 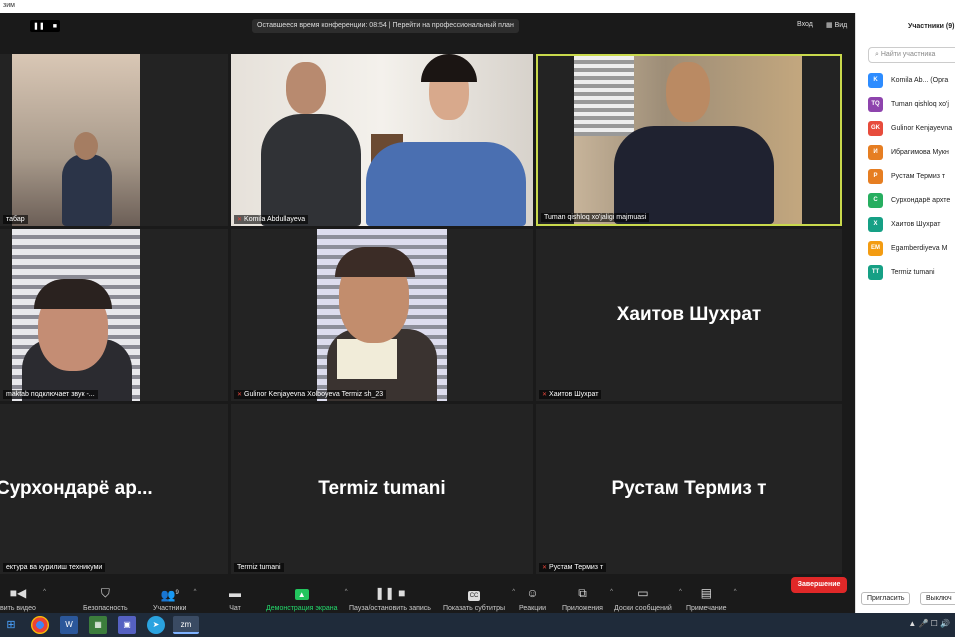 I want to click on person-silhouette, so click(x=694, y=175).